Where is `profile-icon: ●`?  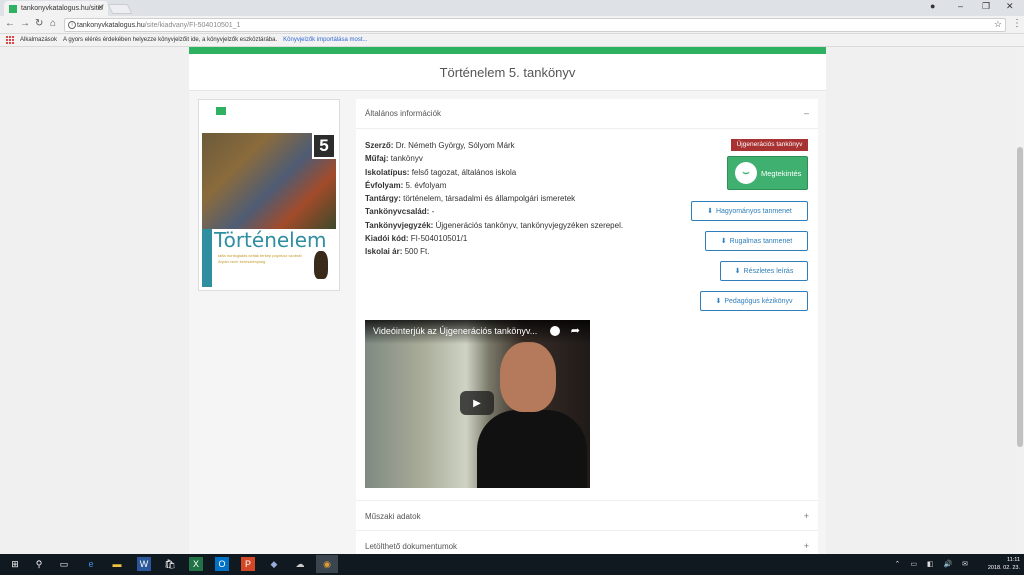
profile-icon: ● is located at coordinates (932, 6).